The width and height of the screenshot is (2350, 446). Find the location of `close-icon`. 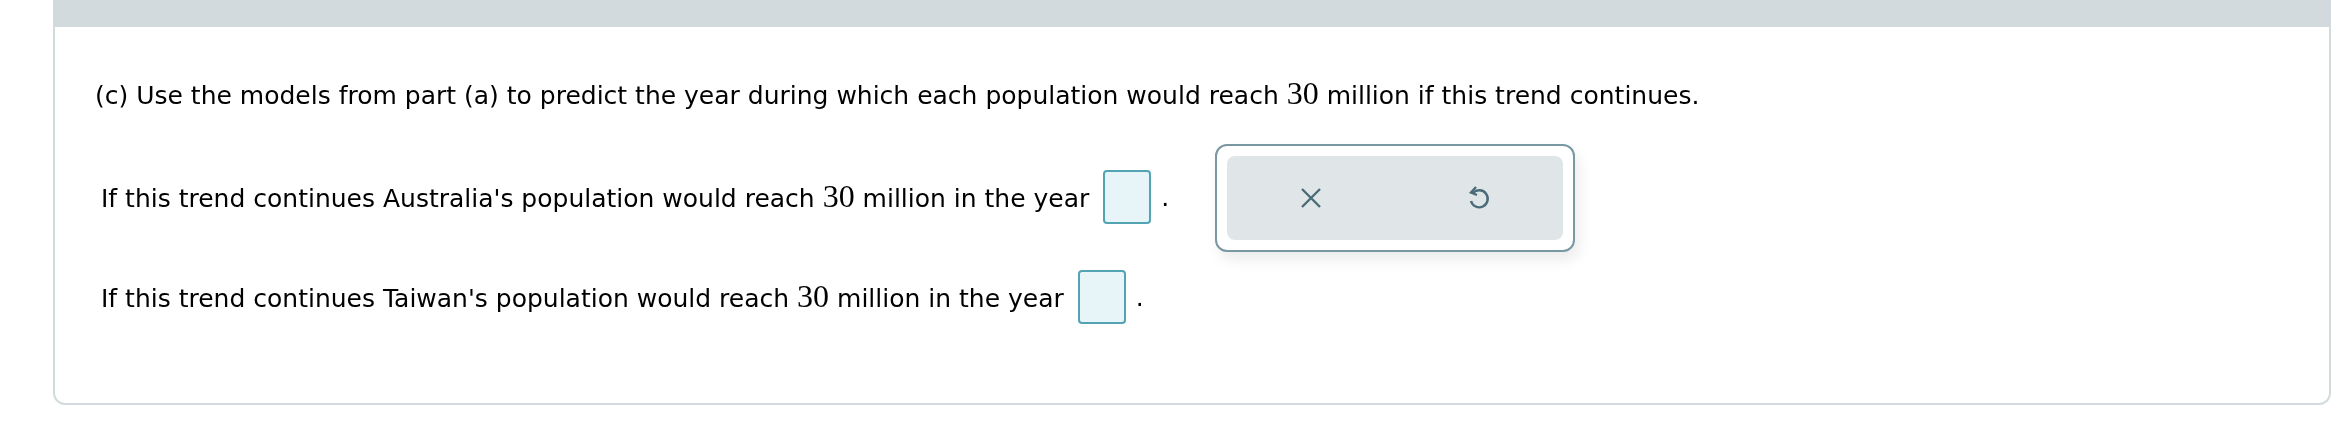

close-icon is located at coordinates (1310, 198).